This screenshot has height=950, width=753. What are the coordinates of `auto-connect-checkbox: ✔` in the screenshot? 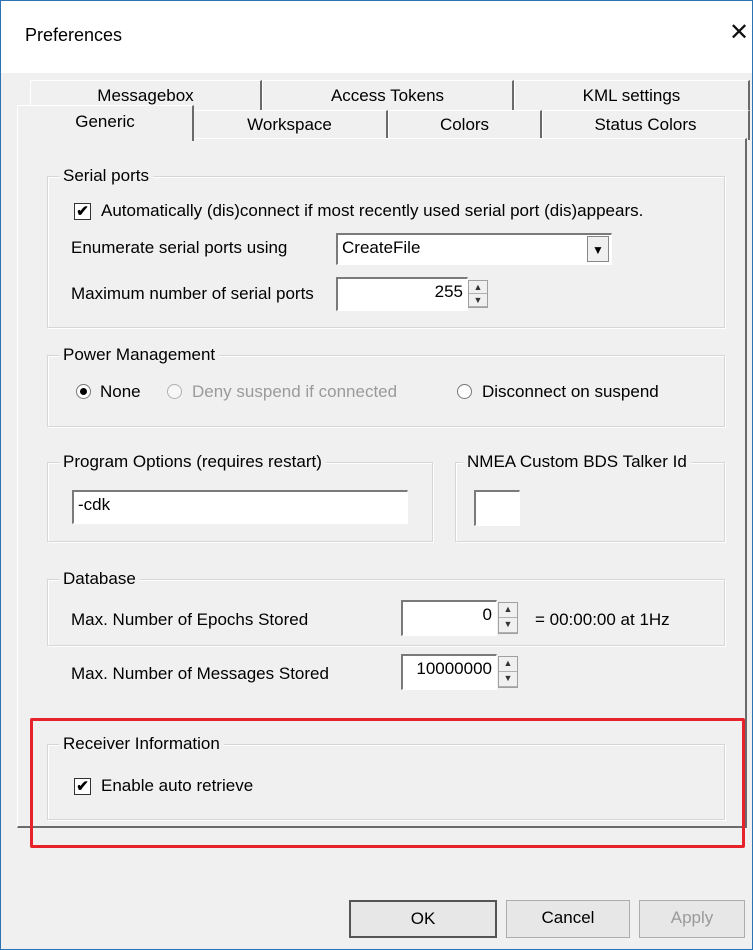 It's located at (82, 211).